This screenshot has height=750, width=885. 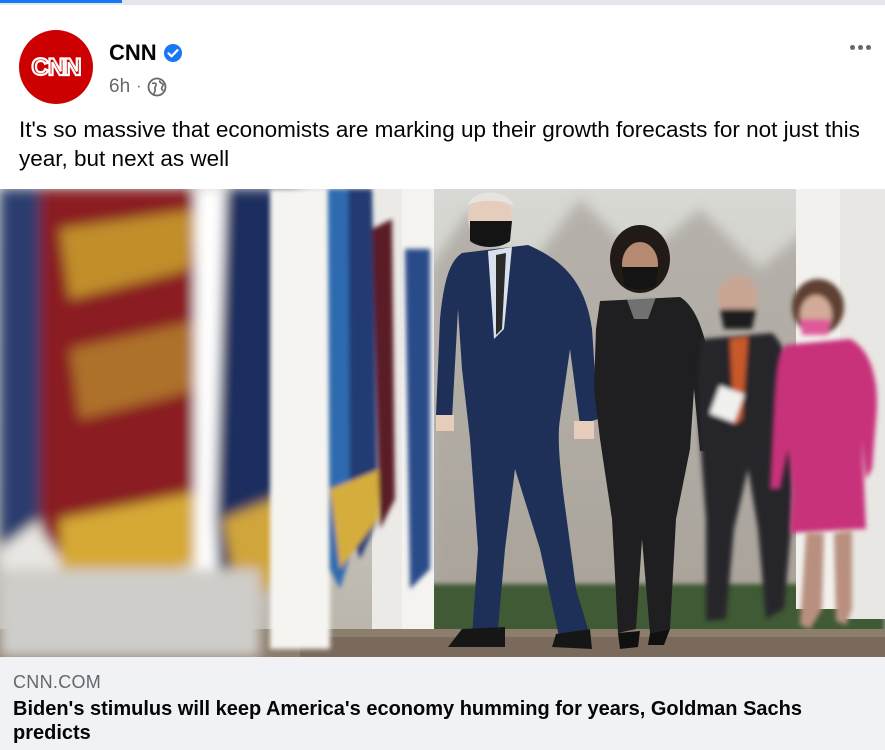 I want to click on svg-text: CNN, so click(x=56, y=67).